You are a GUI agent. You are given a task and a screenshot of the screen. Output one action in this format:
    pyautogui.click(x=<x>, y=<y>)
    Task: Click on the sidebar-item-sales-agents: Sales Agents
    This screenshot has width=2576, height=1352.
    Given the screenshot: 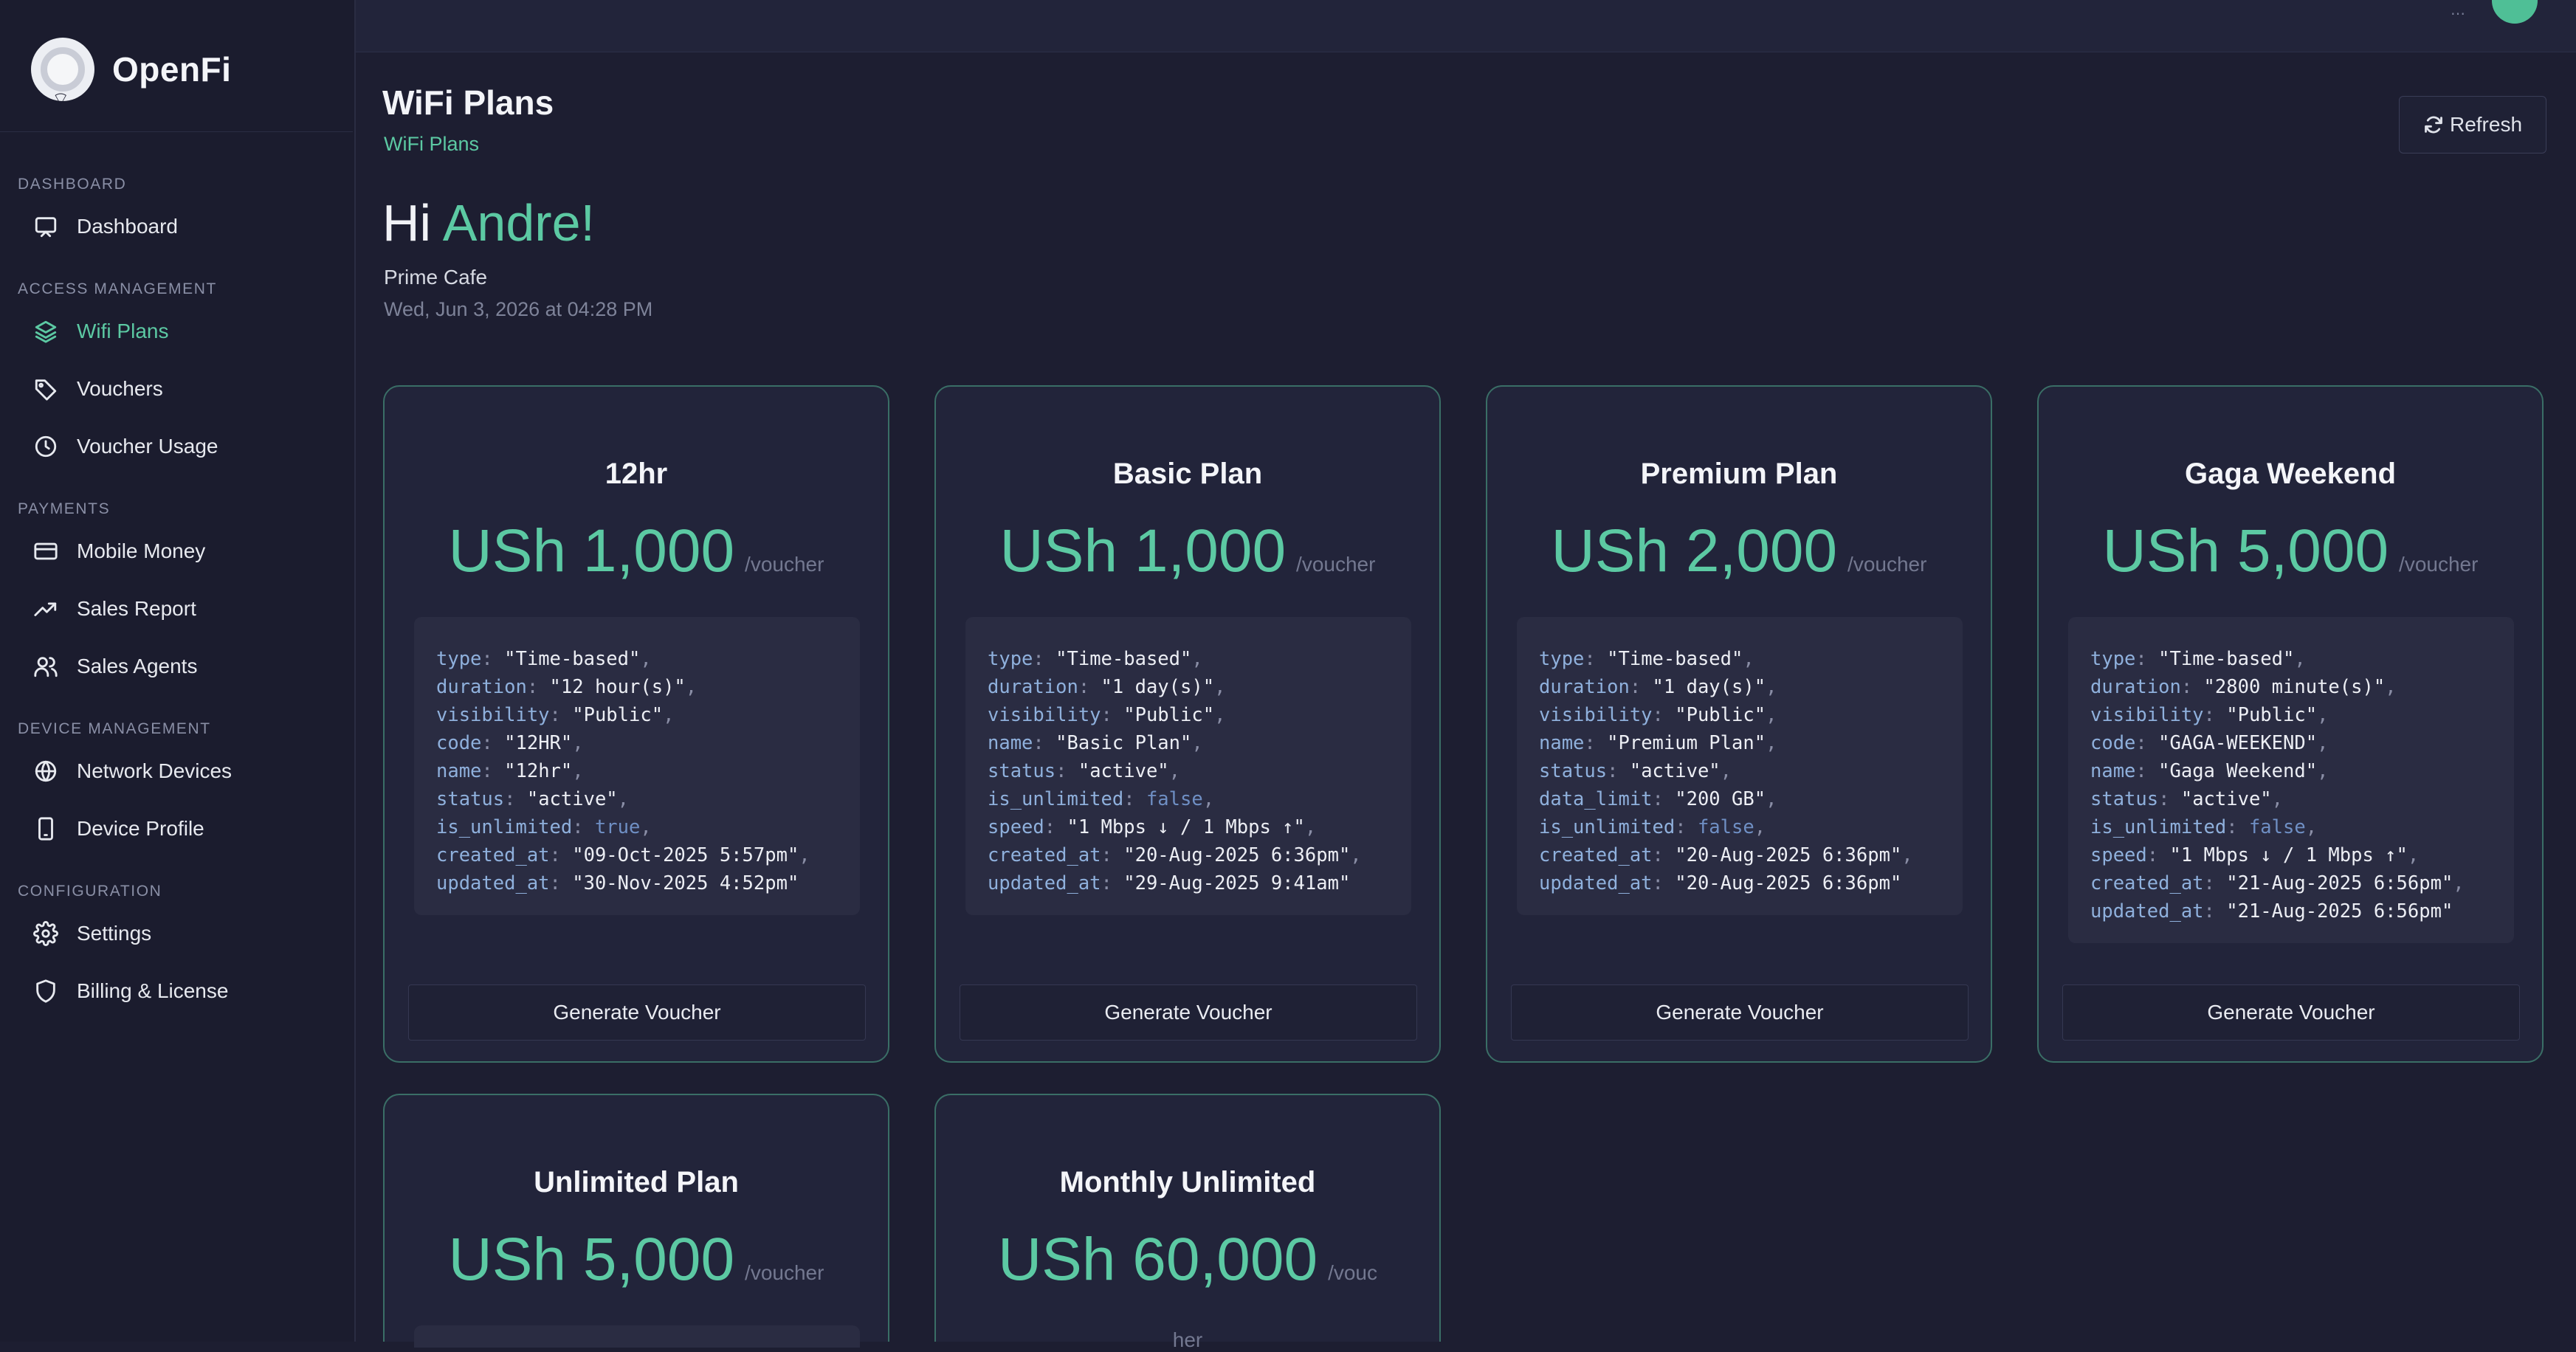 What is the action you would take?
    pyautogui.click(x=114, y=667)
    